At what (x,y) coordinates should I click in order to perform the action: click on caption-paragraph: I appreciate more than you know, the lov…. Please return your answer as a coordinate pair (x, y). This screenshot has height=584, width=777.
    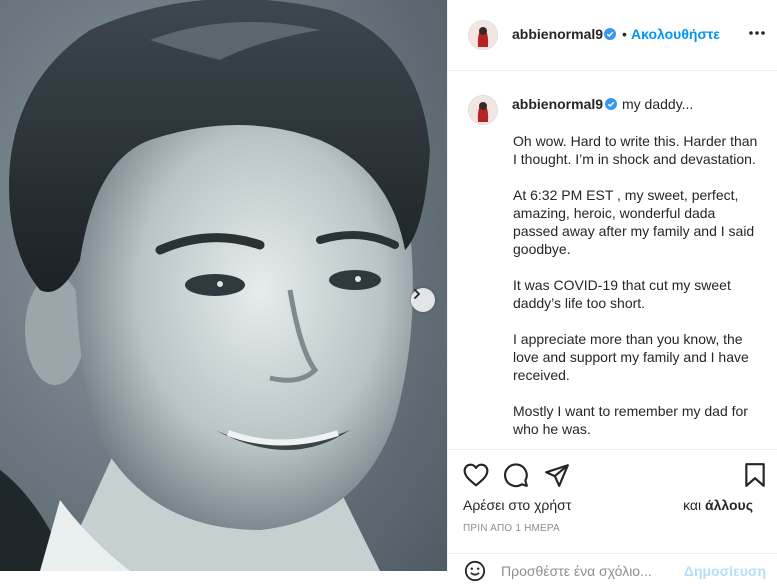
    Looking at the image, I should click on (631, 357).